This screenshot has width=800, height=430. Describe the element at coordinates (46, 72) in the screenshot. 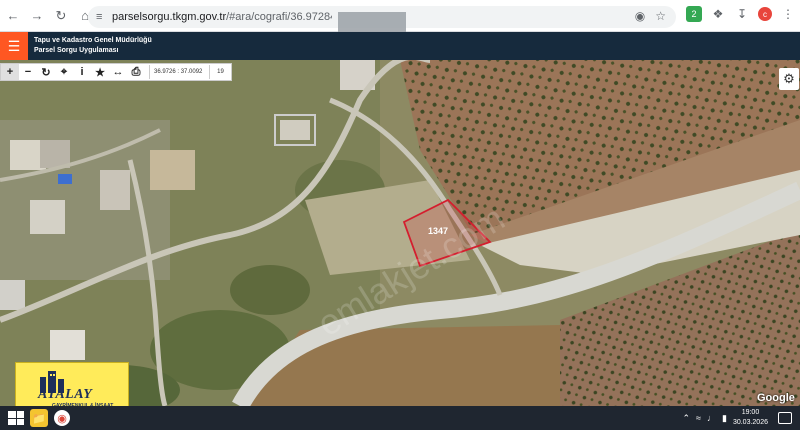

I see `refresh-icon: ↻` at that location.